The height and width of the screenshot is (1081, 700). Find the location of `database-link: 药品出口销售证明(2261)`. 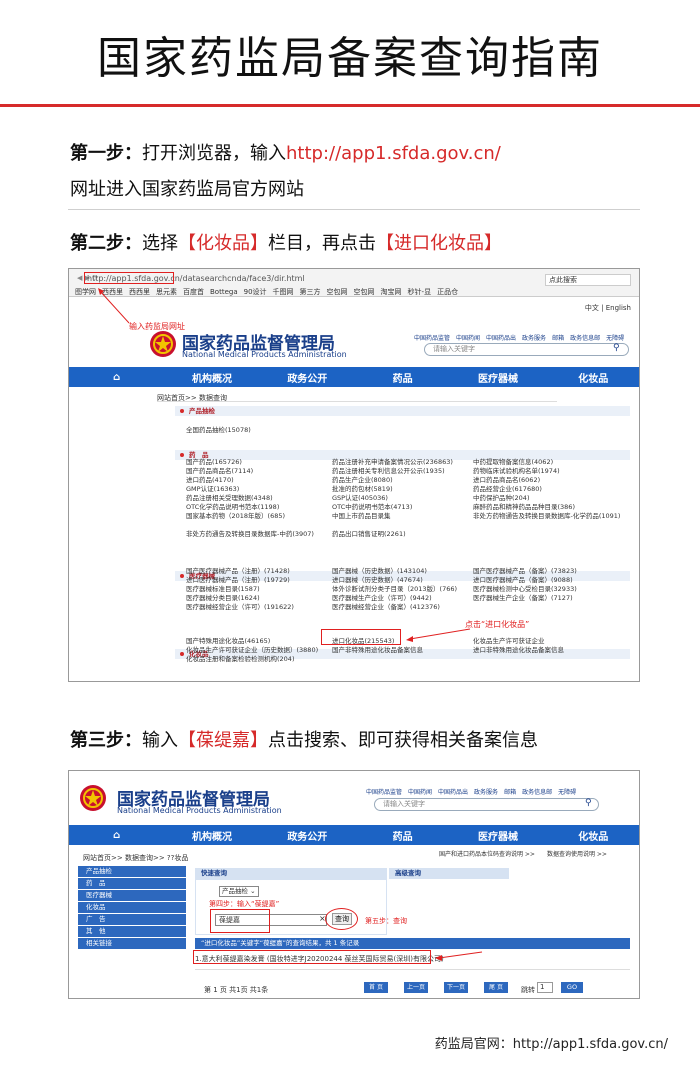

database-link: 药品出口销售证明(2261) is located at coordinates (392, 534).